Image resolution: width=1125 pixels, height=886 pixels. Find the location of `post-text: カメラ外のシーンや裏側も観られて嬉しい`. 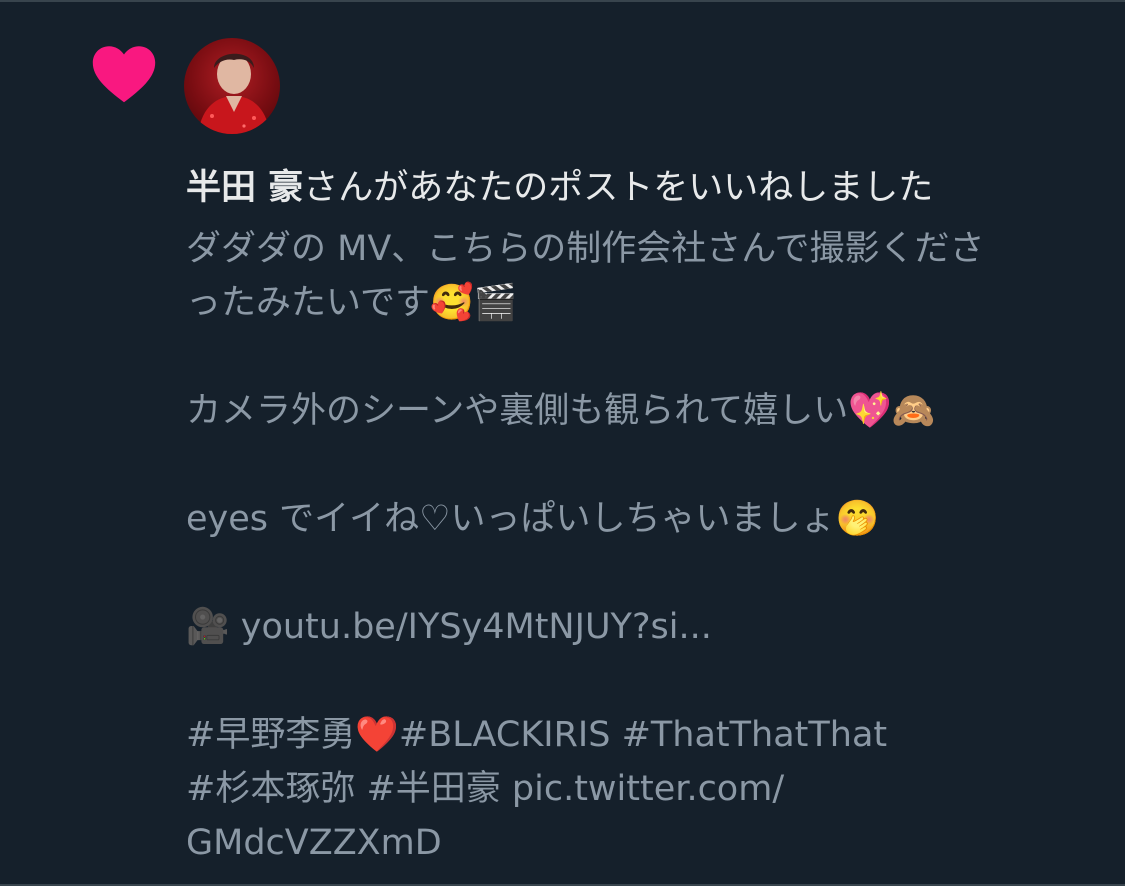

post-text: カメラ外のシーンや裏側も観られて嬉しい is located at coordinates (517, 411).